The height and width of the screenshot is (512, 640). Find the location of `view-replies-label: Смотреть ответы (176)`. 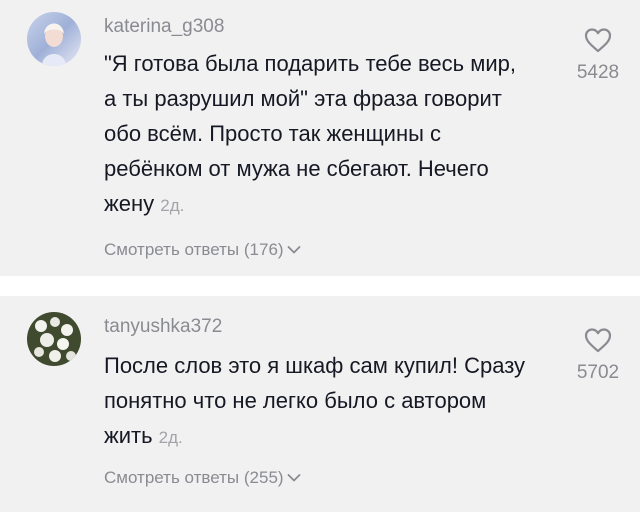

view-replies-label: Смотреть ответы (176) is located at coordinates (194, 249).